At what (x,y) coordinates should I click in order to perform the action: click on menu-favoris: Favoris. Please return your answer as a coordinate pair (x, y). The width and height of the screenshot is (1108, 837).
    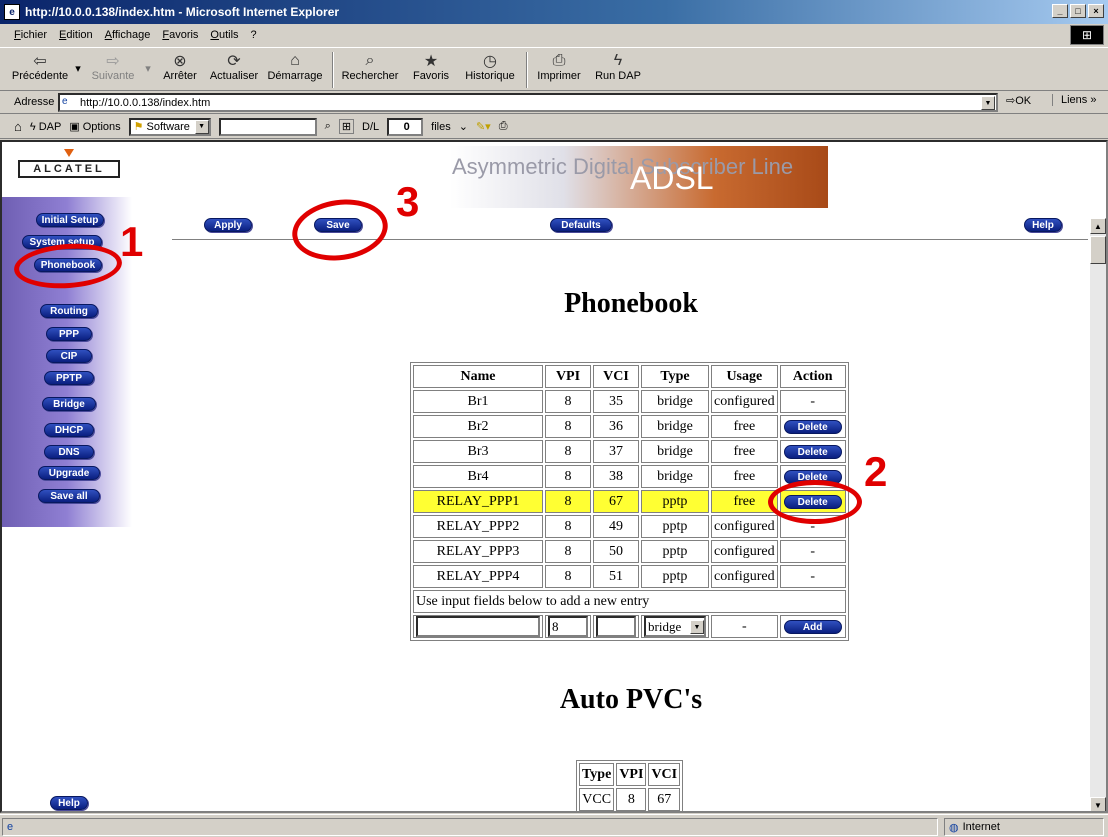
    Looking at the image, I should click on (180, 35).